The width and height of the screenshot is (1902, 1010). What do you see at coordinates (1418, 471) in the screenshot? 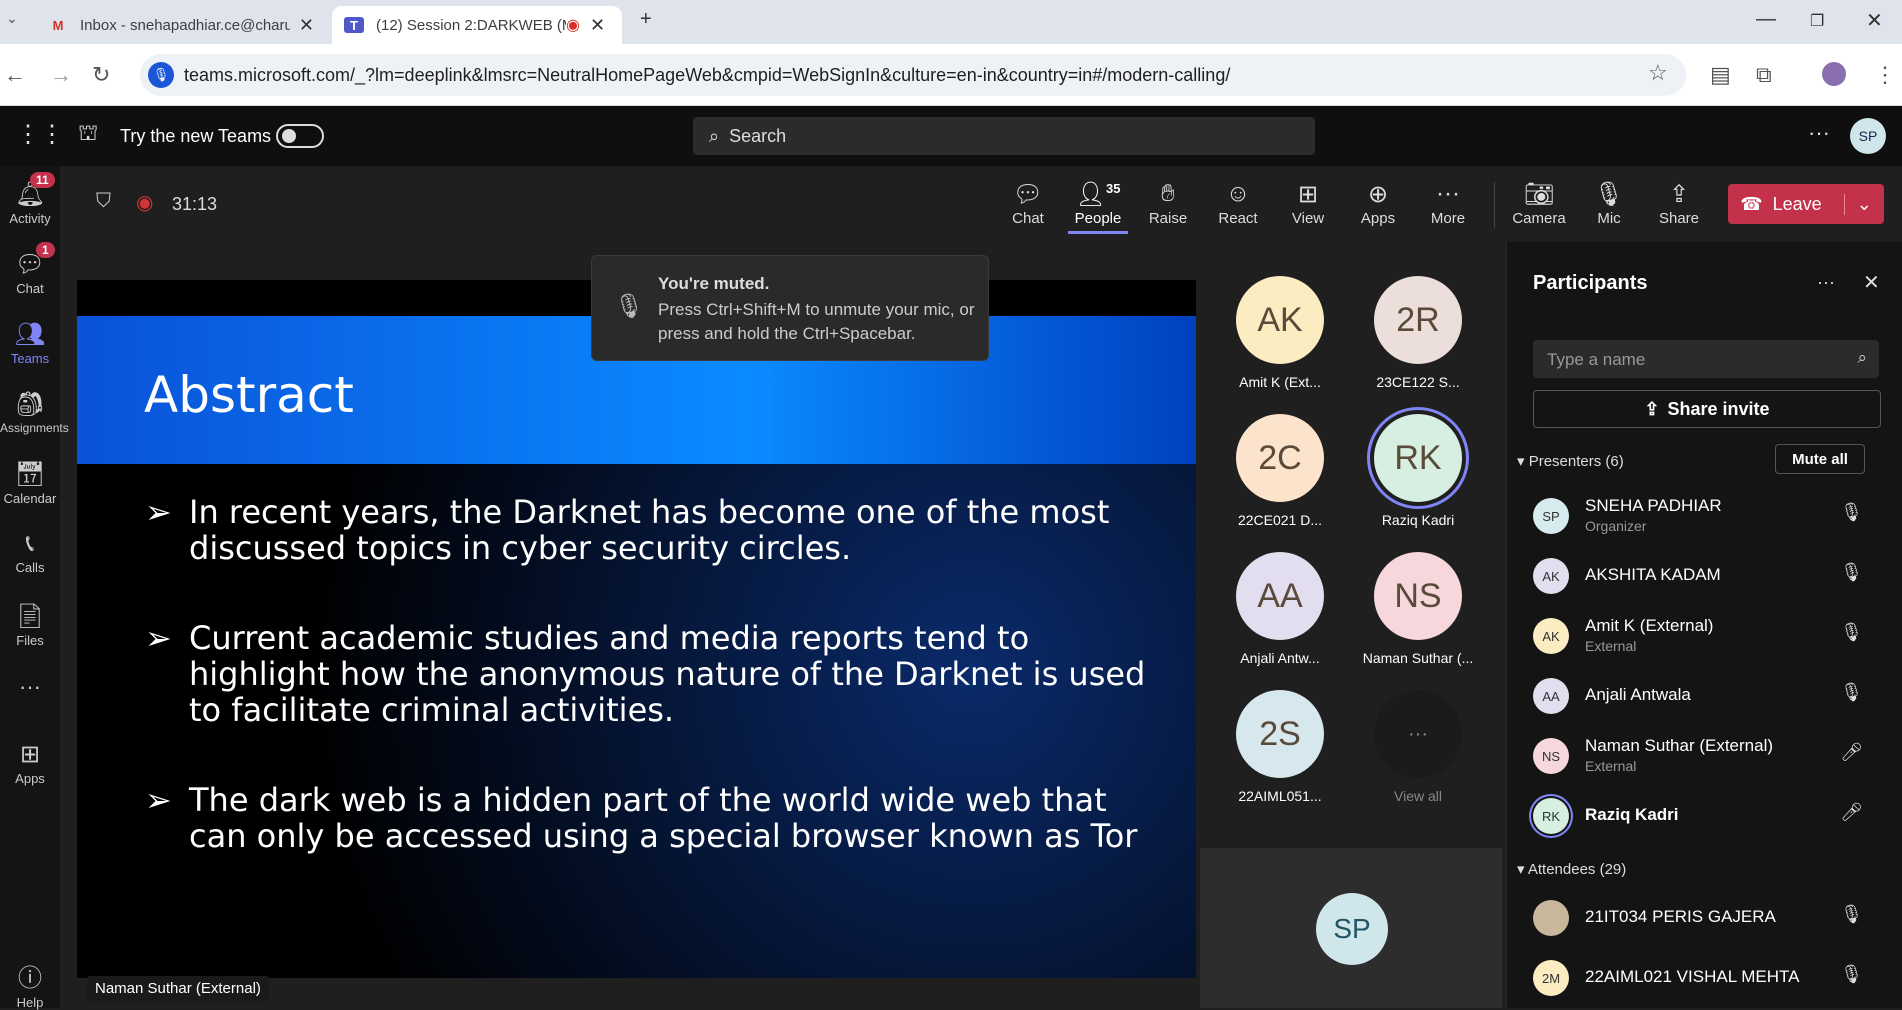
I see `participant-tile: RK Raziq Kadri` at bounding box center [1418, 471].